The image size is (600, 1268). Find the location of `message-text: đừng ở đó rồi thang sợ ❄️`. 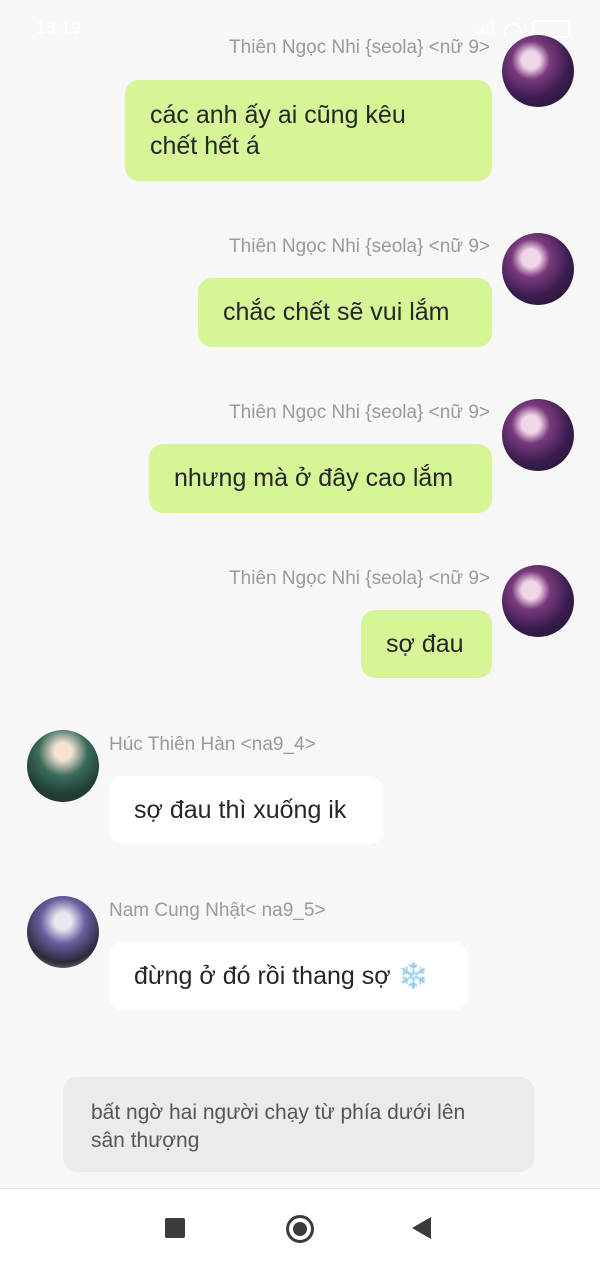

message-text: đừng ở đó rồi thang sợ ❄️ is located at coordinates (281, 975).